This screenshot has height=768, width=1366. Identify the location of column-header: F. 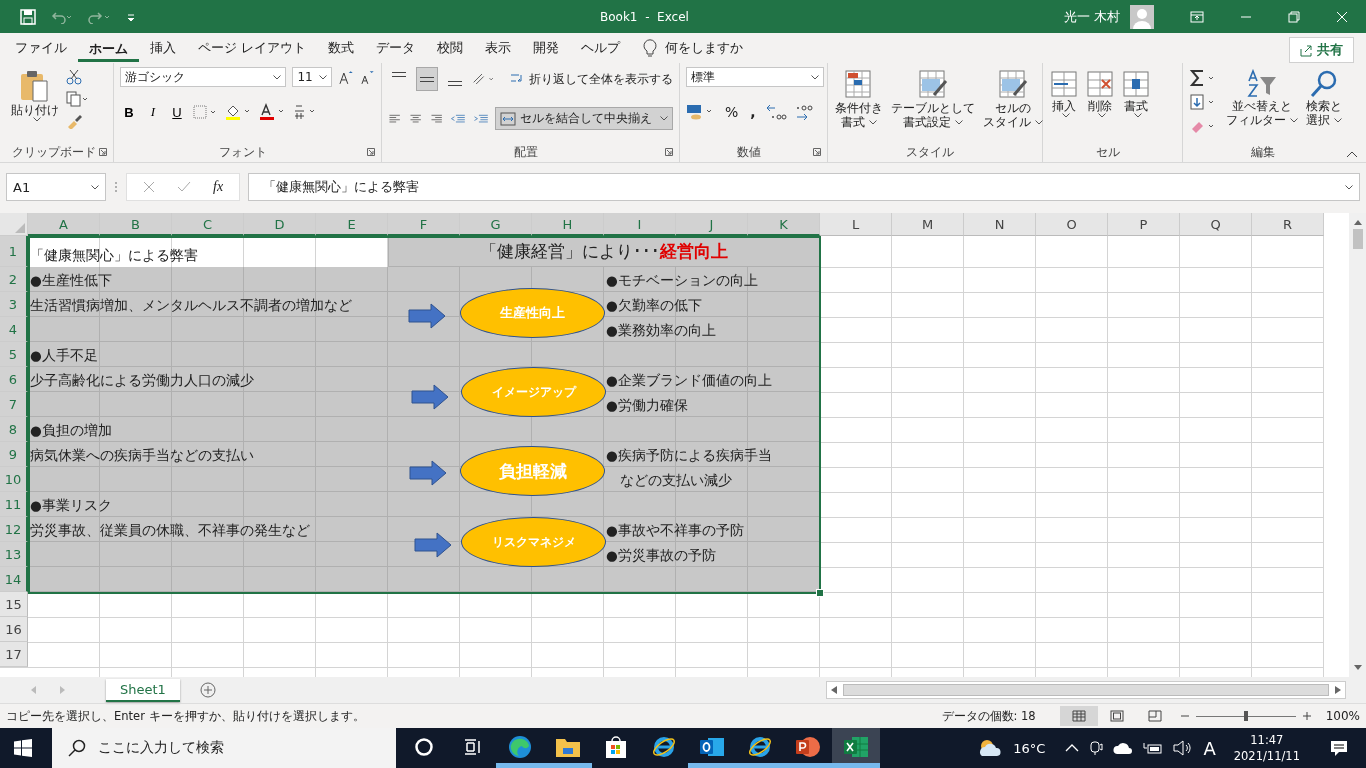
(424, 224).